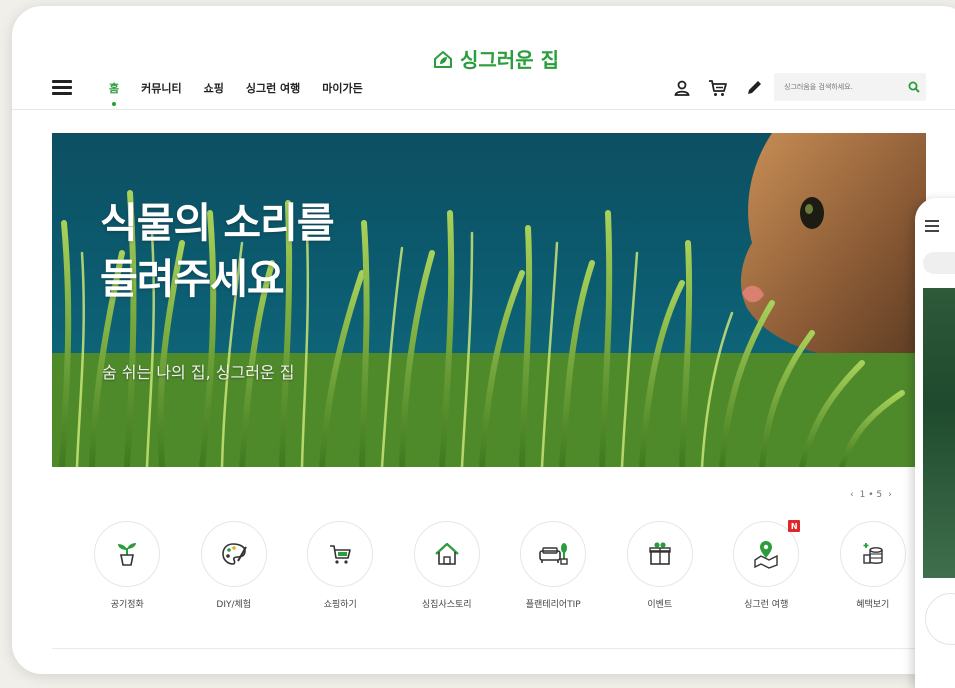 This screenshot has height=688, width=955. I want to click on category-event: 이벤트, so click(660, 565).